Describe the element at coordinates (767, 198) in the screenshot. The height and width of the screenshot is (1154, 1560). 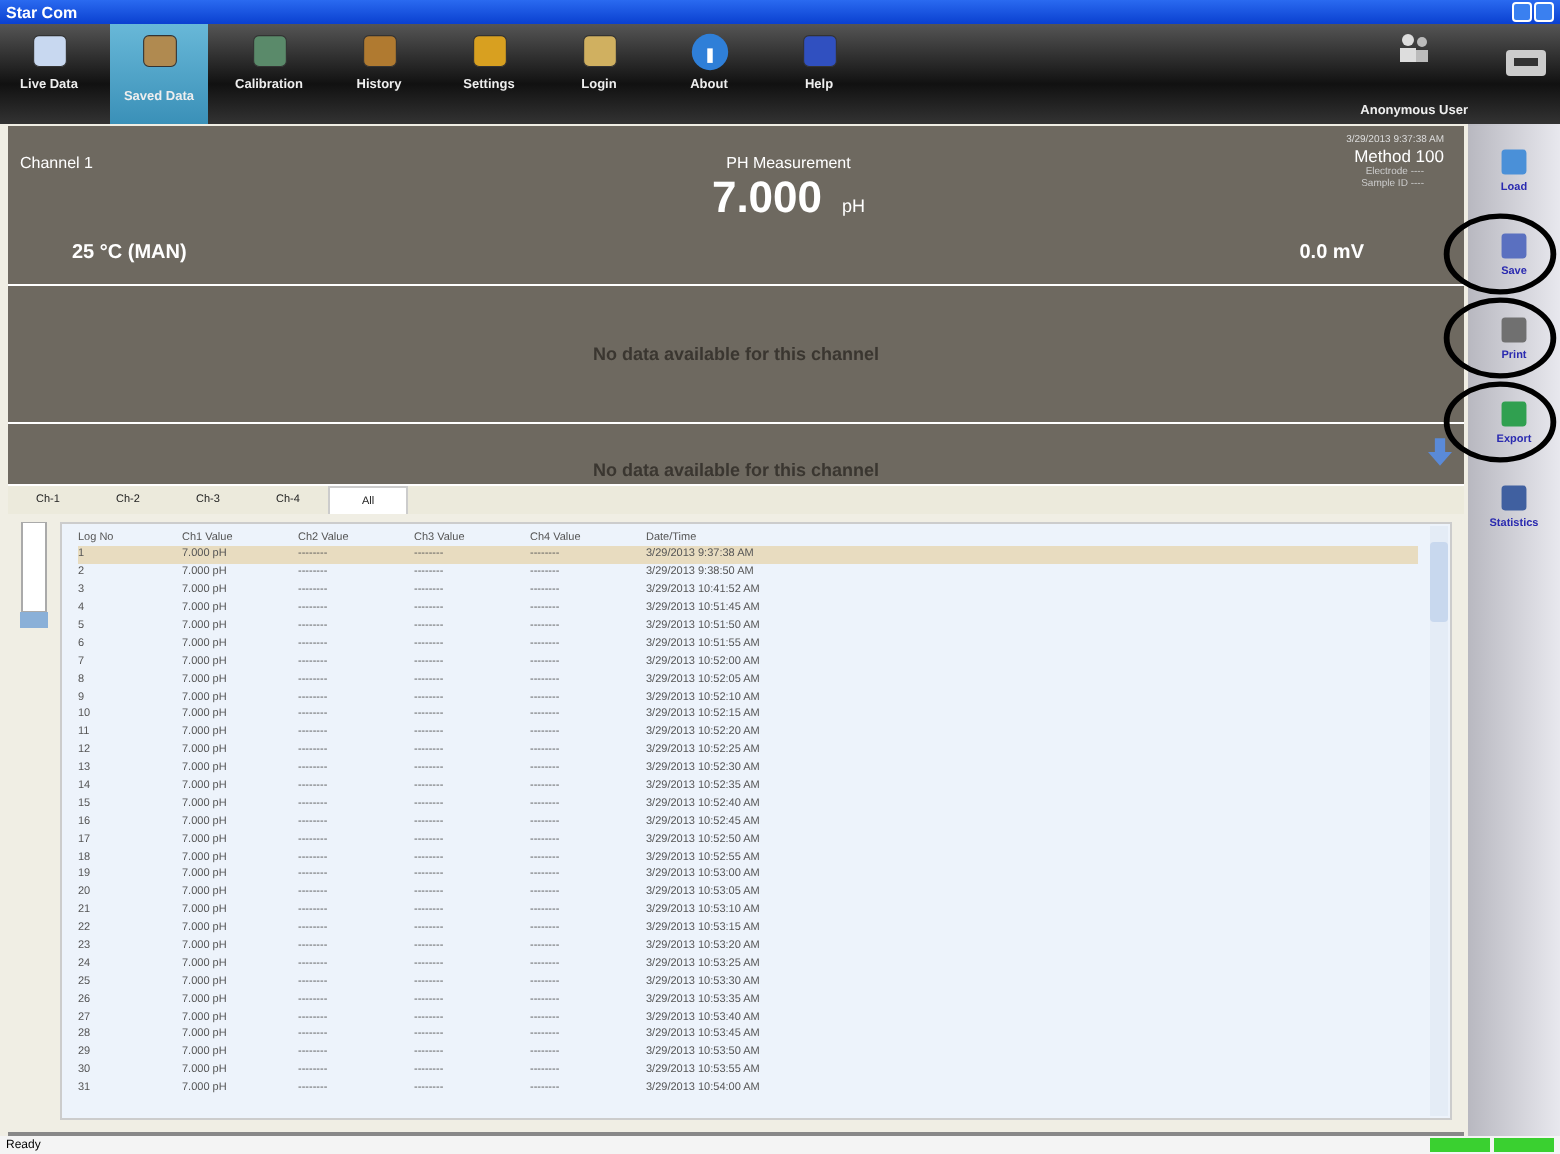
I see `measurement-value: 7.000` at that location.